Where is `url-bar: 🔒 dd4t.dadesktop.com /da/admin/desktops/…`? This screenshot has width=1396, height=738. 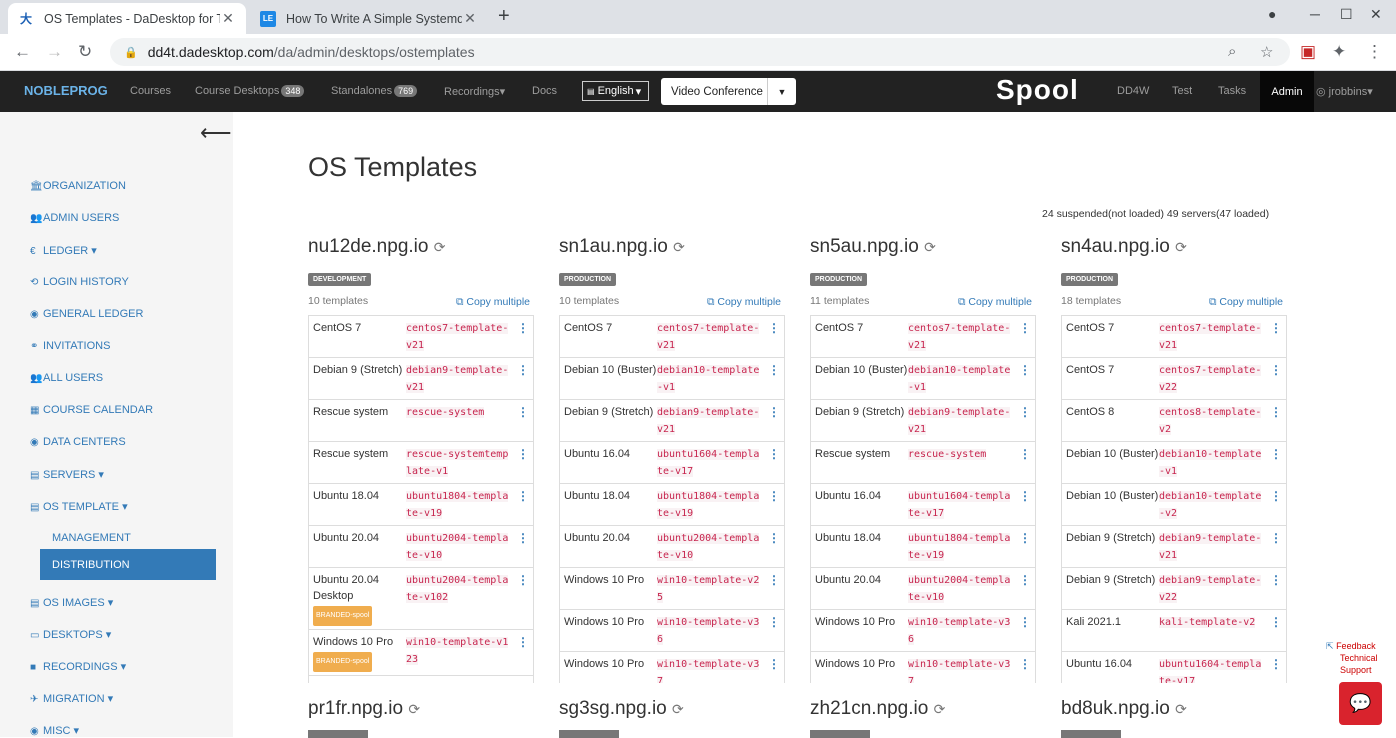 url-bar: 🔒 dd4t.dadesktop.com /da/admin/desktops/… is located at coordinates (700, 52).